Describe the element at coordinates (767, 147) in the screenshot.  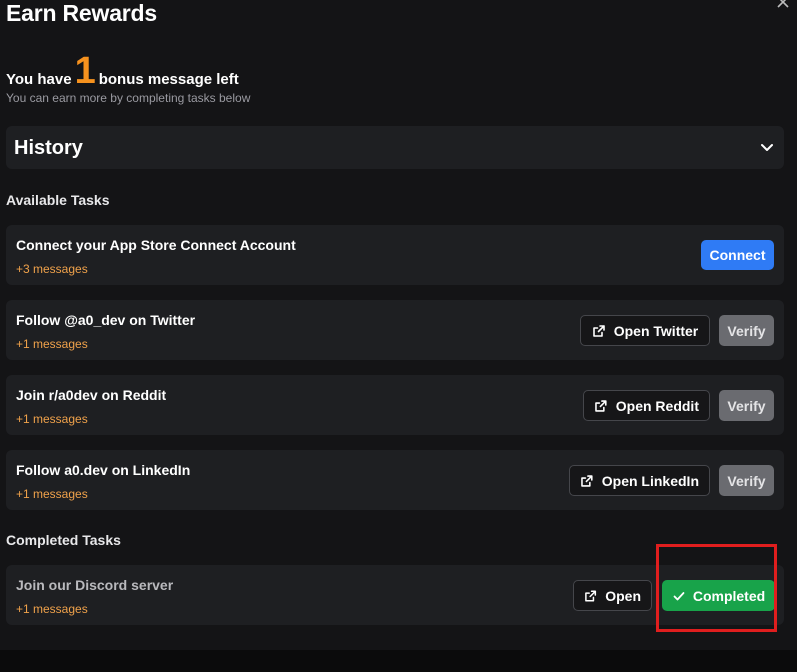
I see `chevron-down-icon` at that location.